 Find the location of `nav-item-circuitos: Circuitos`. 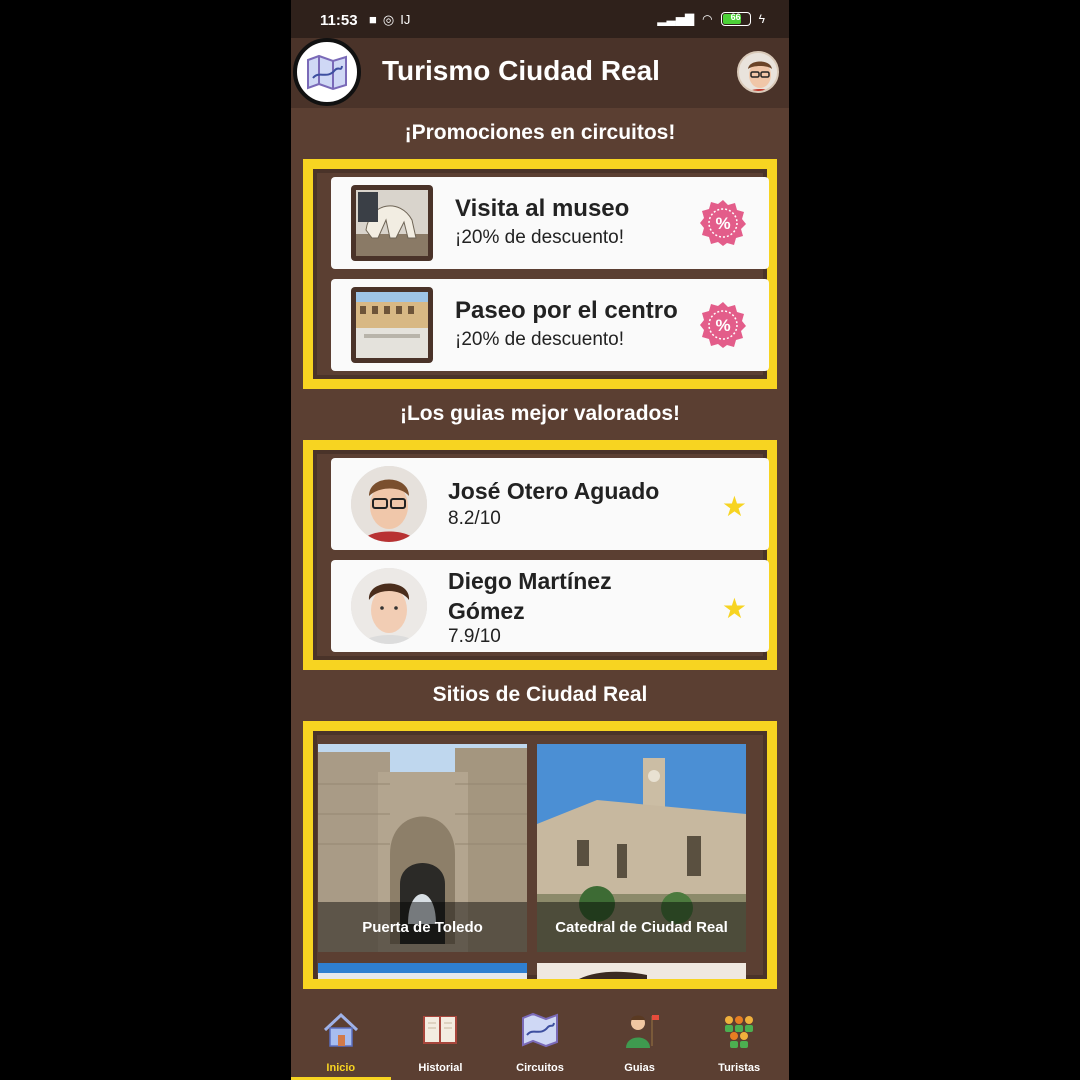

nav-item-circuitos: Circuitos is located at coordinates (540, 1042).